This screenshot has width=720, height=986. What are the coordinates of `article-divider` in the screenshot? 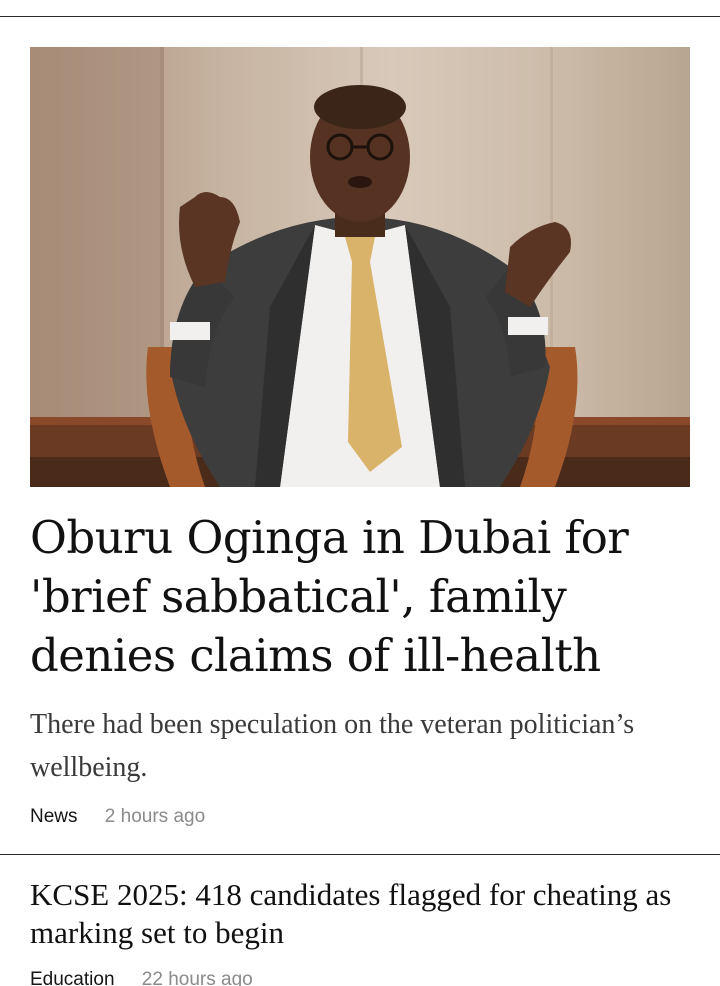 It's located at (360, 854).